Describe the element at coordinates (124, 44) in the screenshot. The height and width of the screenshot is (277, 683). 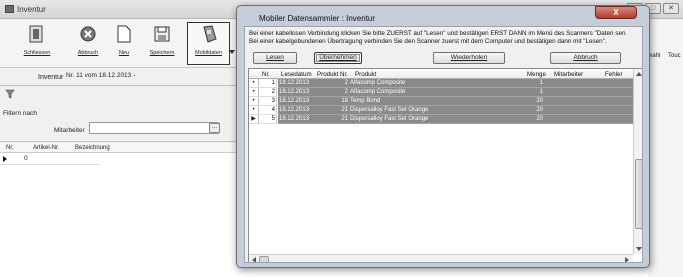
I see `neu-button: Neu` at that location.